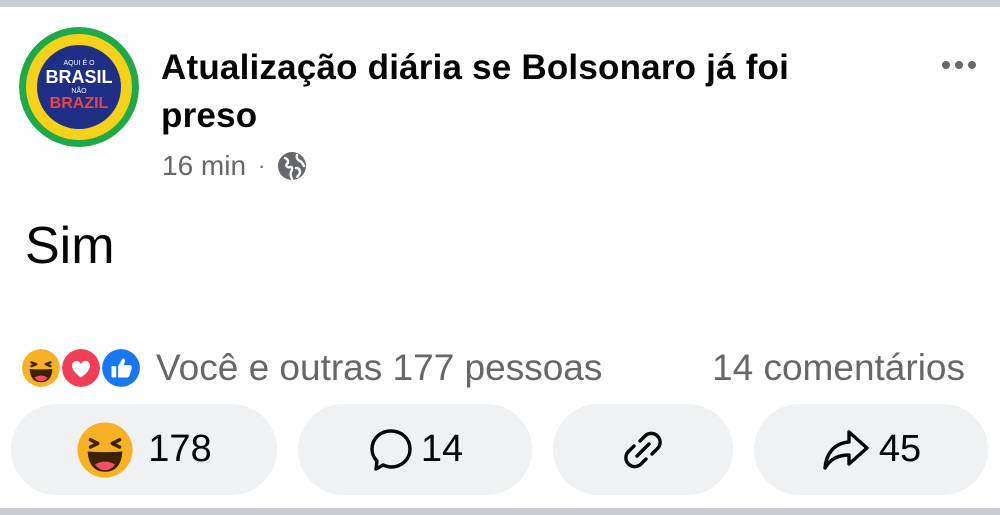 The height and width of the screenshot is (515, 1000). Describe the element at coordinates (838, 368) in the screenshot. I see `comments-count: 14 comentários` at that location.